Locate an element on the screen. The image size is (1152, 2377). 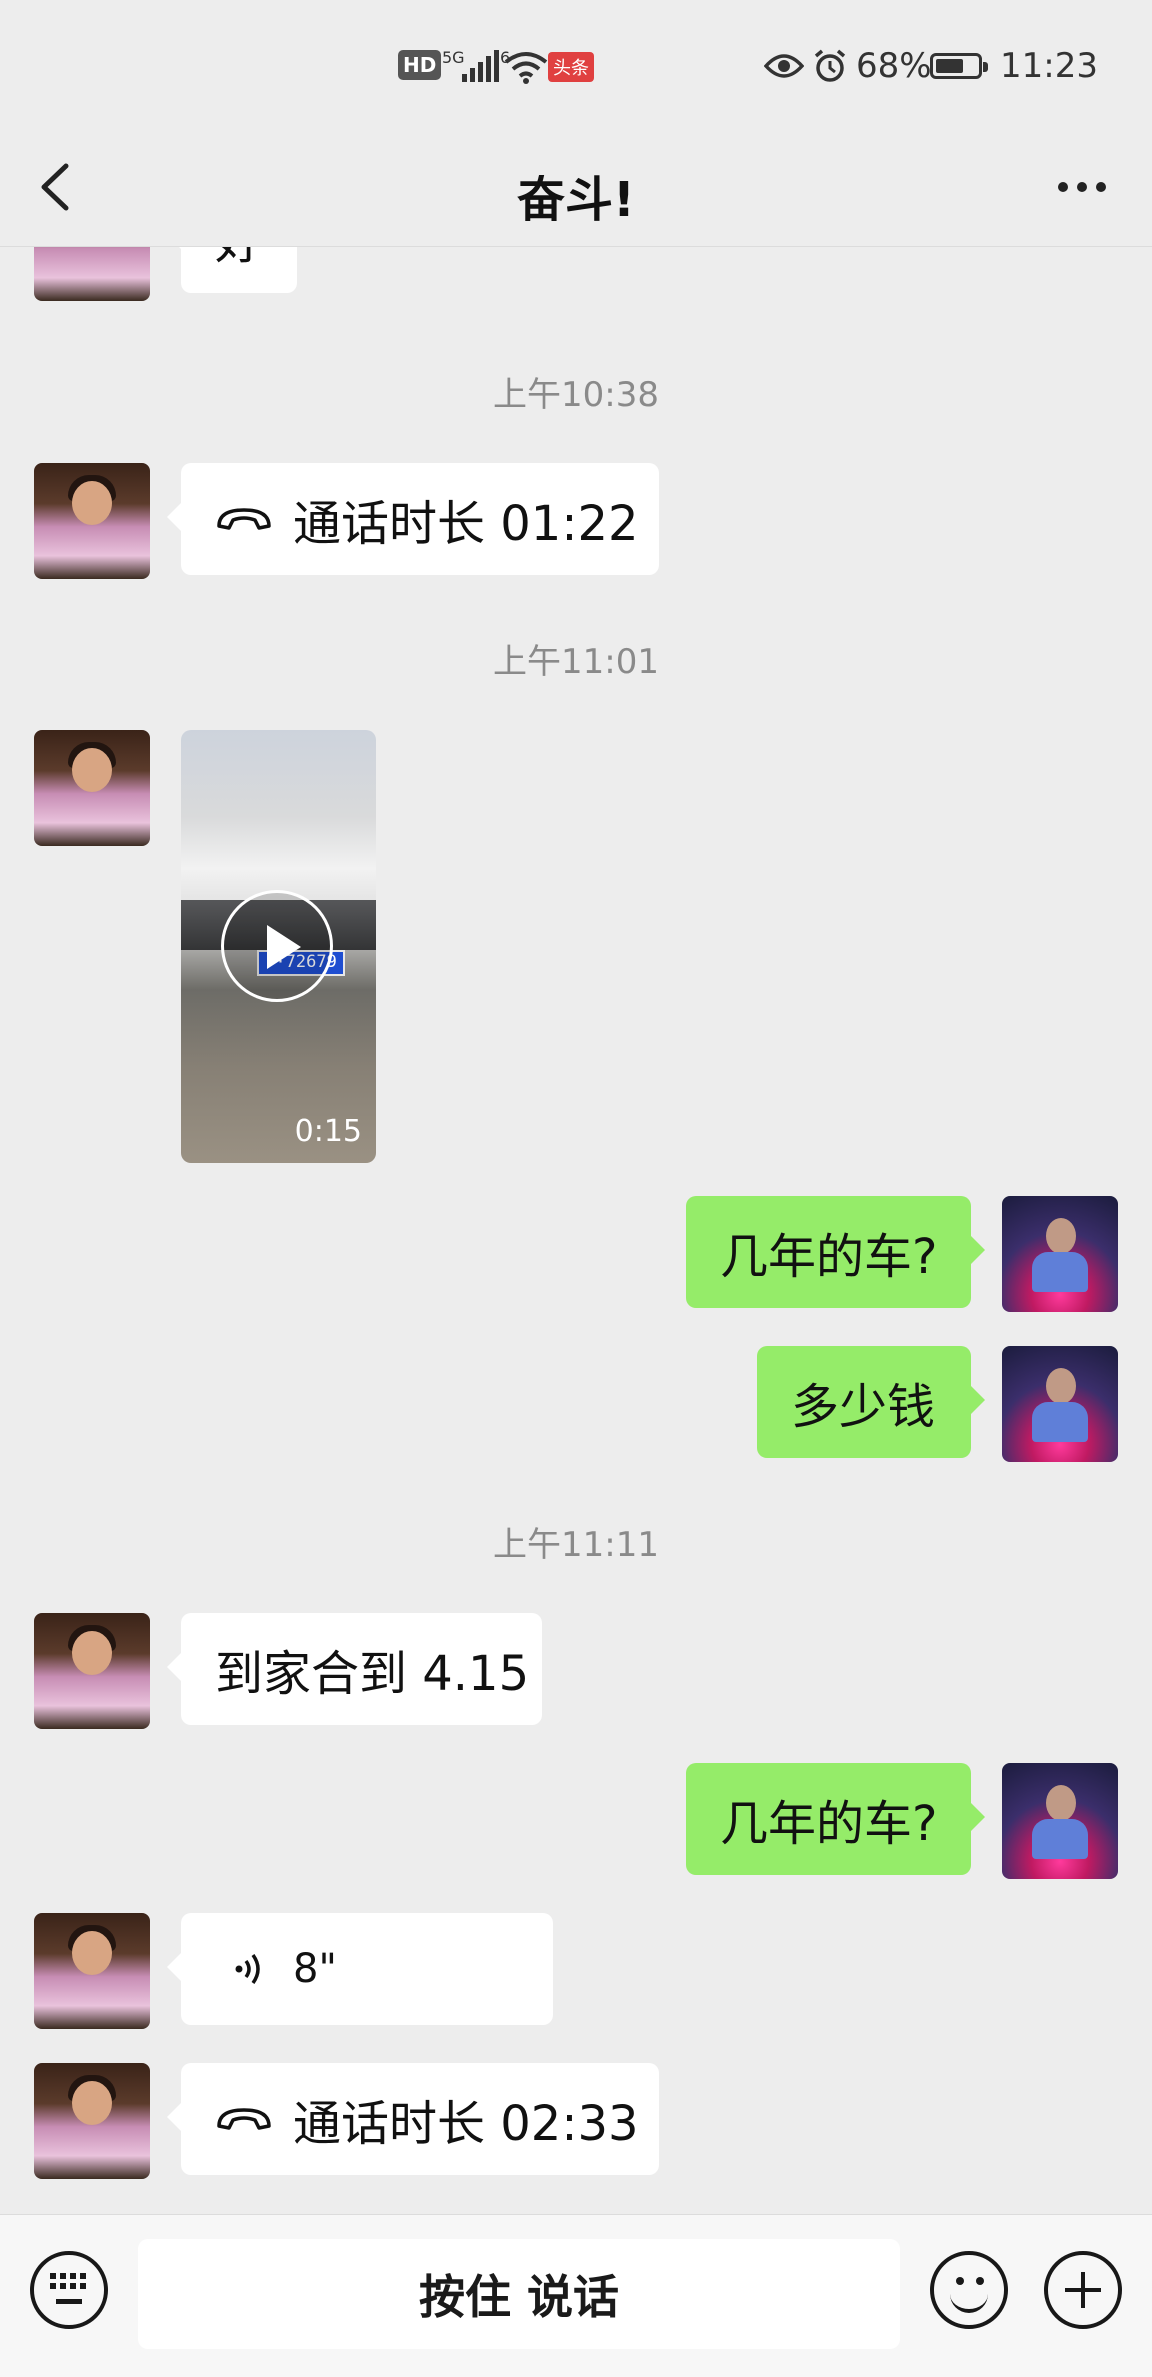
voice-duration-text: 8" is located at coordinates (315, 1969).